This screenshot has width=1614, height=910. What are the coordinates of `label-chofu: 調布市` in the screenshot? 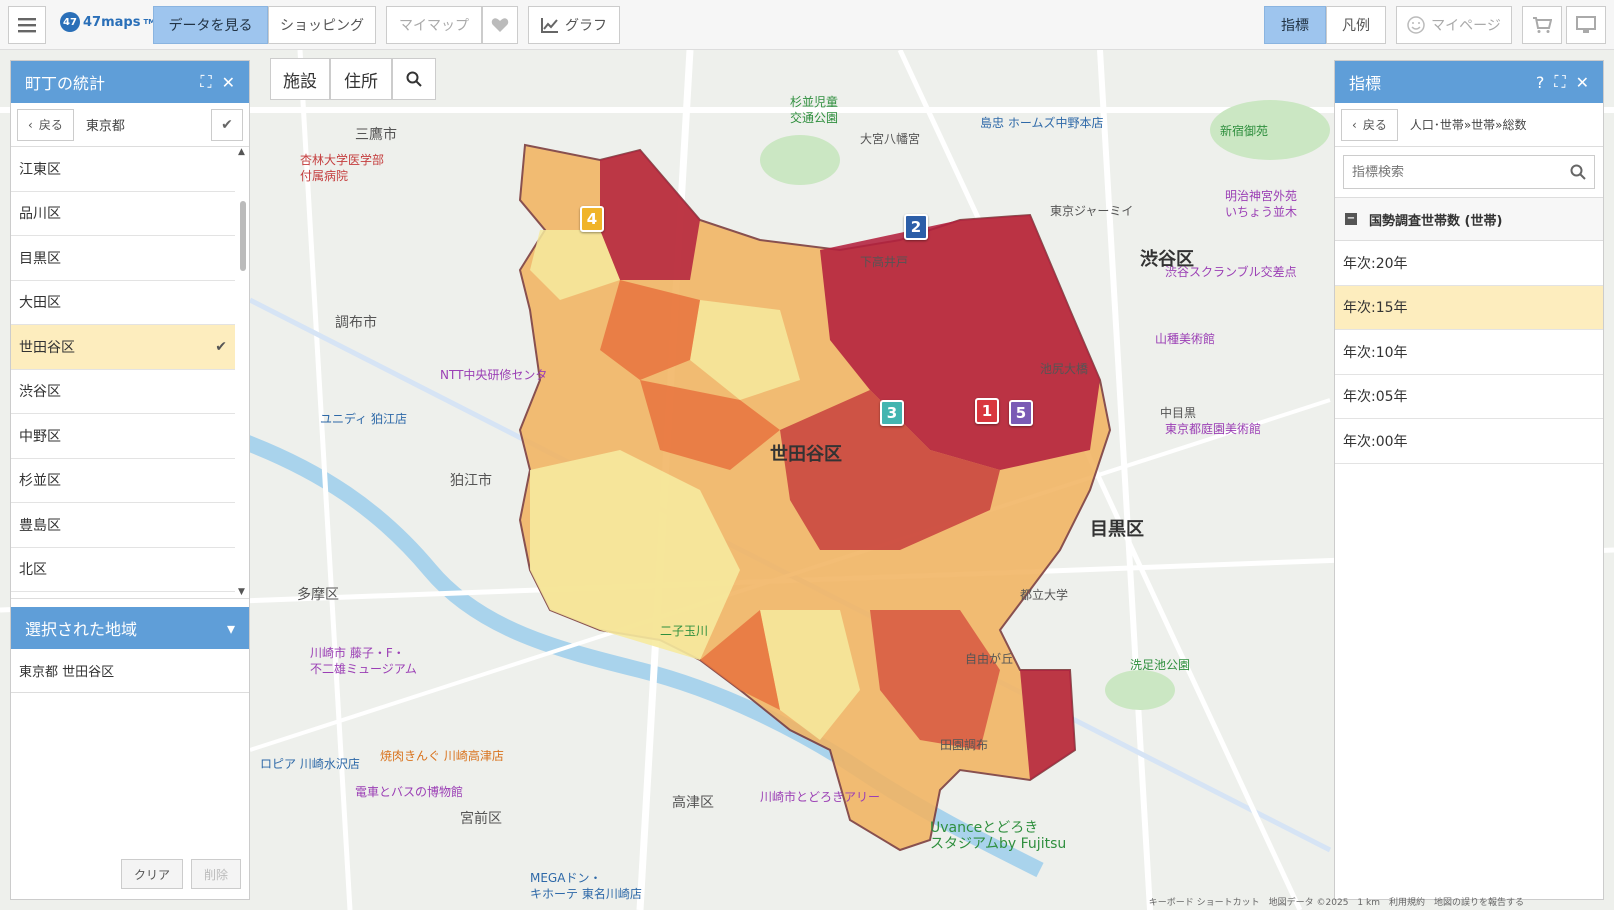 It's located at (356, 323).